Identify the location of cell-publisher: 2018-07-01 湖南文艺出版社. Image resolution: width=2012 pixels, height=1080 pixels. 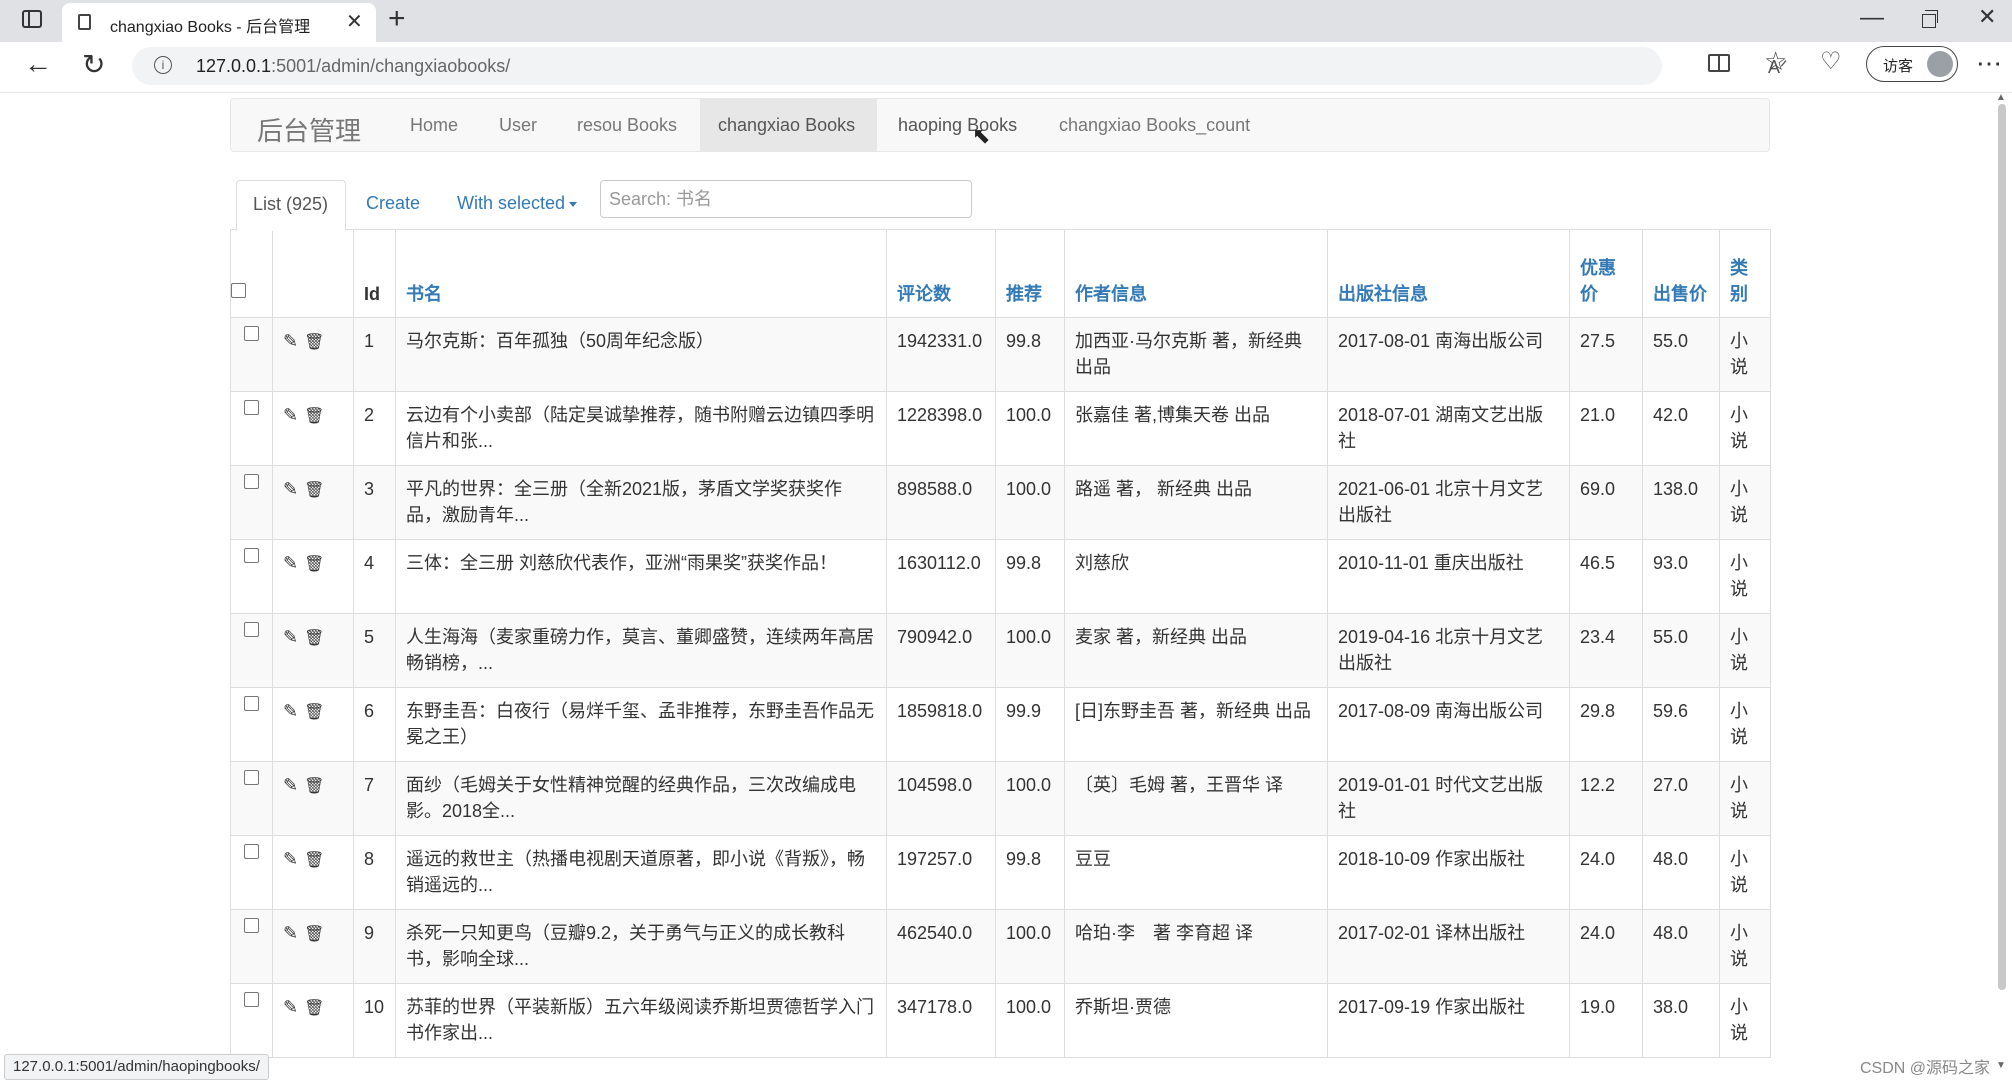
(1448, 428).